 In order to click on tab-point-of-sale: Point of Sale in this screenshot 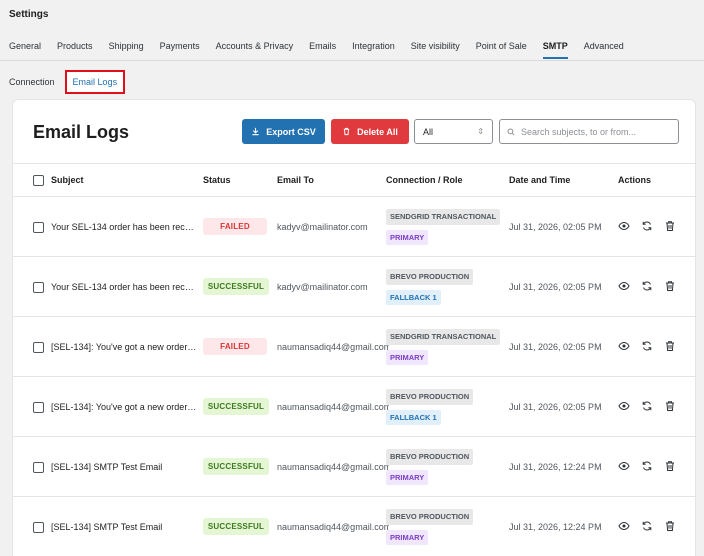, I will do `click(501, 48)`.